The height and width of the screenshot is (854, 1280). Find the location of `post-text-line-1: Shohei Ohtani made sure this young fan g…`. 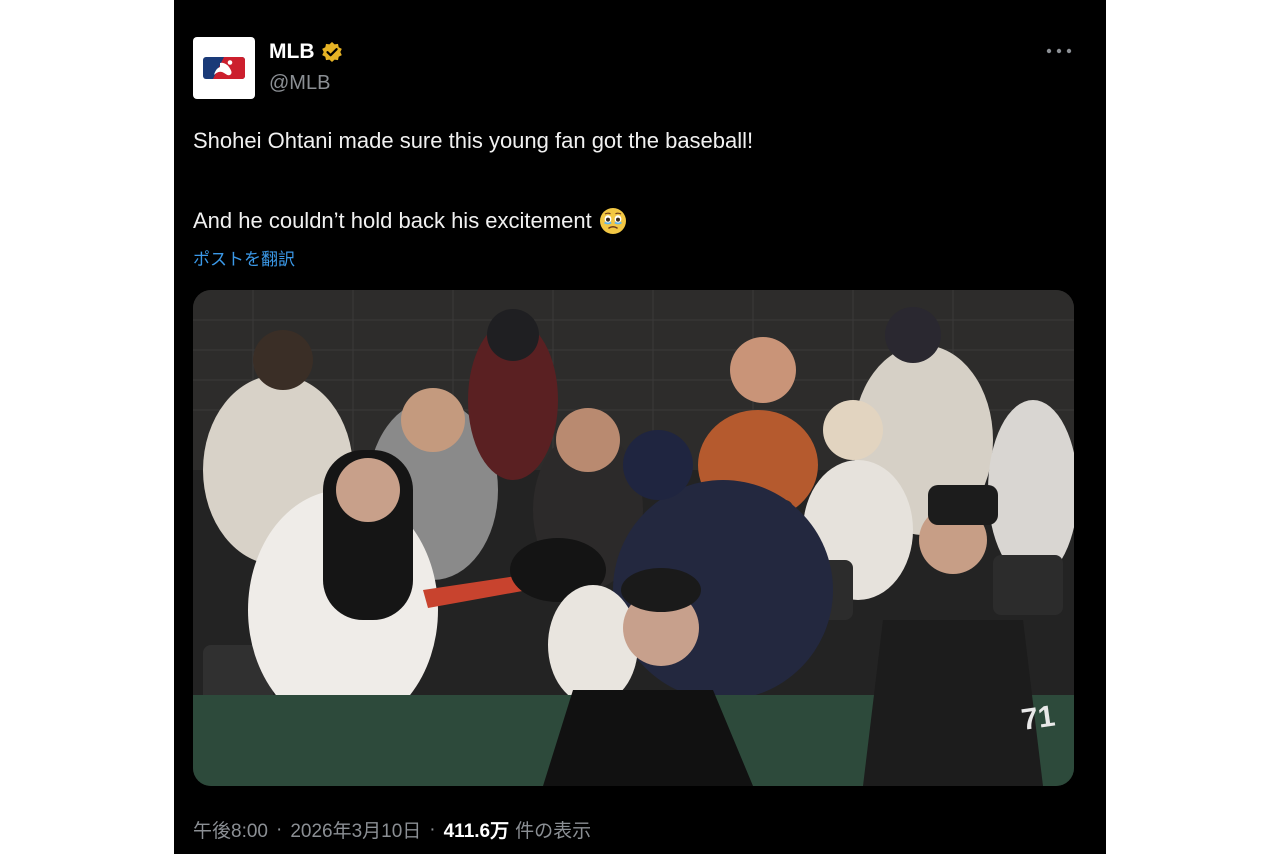

post-text-line-1: Shohei Ohtani made sure this young fan g… is located at coordinates (473, 140).